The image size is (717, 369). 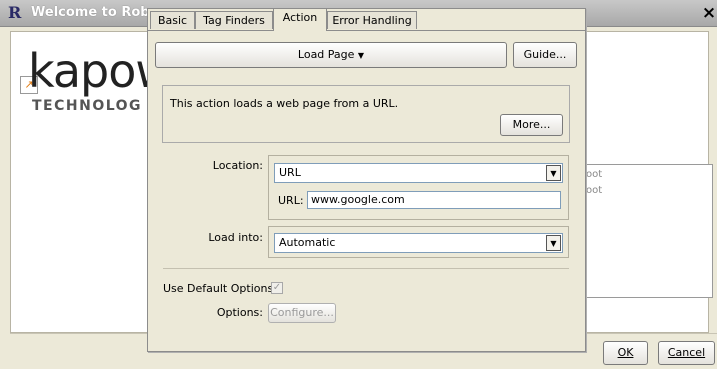 What do you see at coordinates (709, 13) in the screenshot?
I see `close-icon: ×` at bounding box center [709, 13].